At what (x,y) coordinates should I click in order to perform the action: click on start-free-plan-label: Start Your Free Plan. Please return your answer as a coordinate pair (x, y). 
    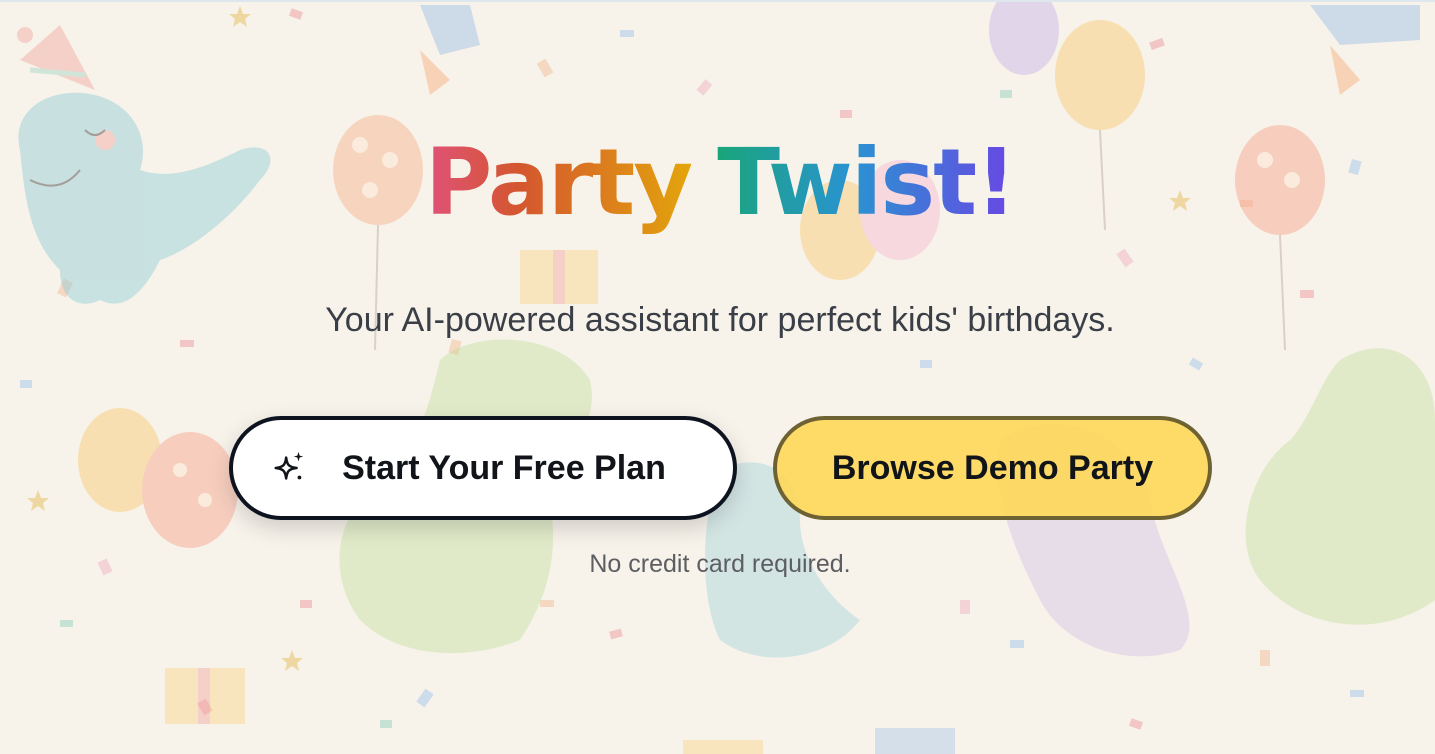
    Looking at the image, I should click on (504, 467).